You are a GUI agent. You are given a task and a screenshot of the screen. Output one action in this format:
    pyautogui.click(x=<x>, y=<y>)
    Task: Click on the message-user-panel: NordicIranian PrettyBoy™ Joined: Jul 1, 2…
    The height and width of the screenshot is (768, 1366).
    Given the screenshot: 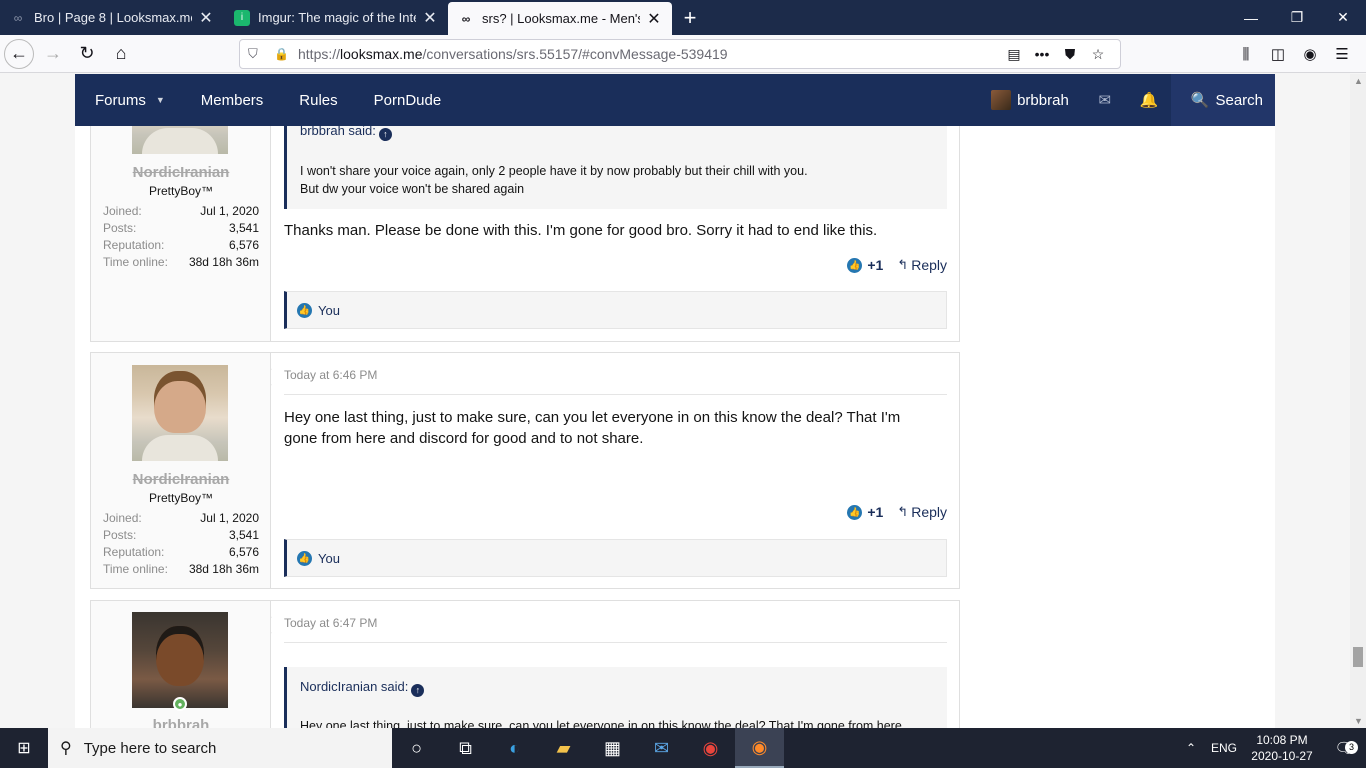 What is the action you would take?
    pyautogui.click(x=181, y=470)
    